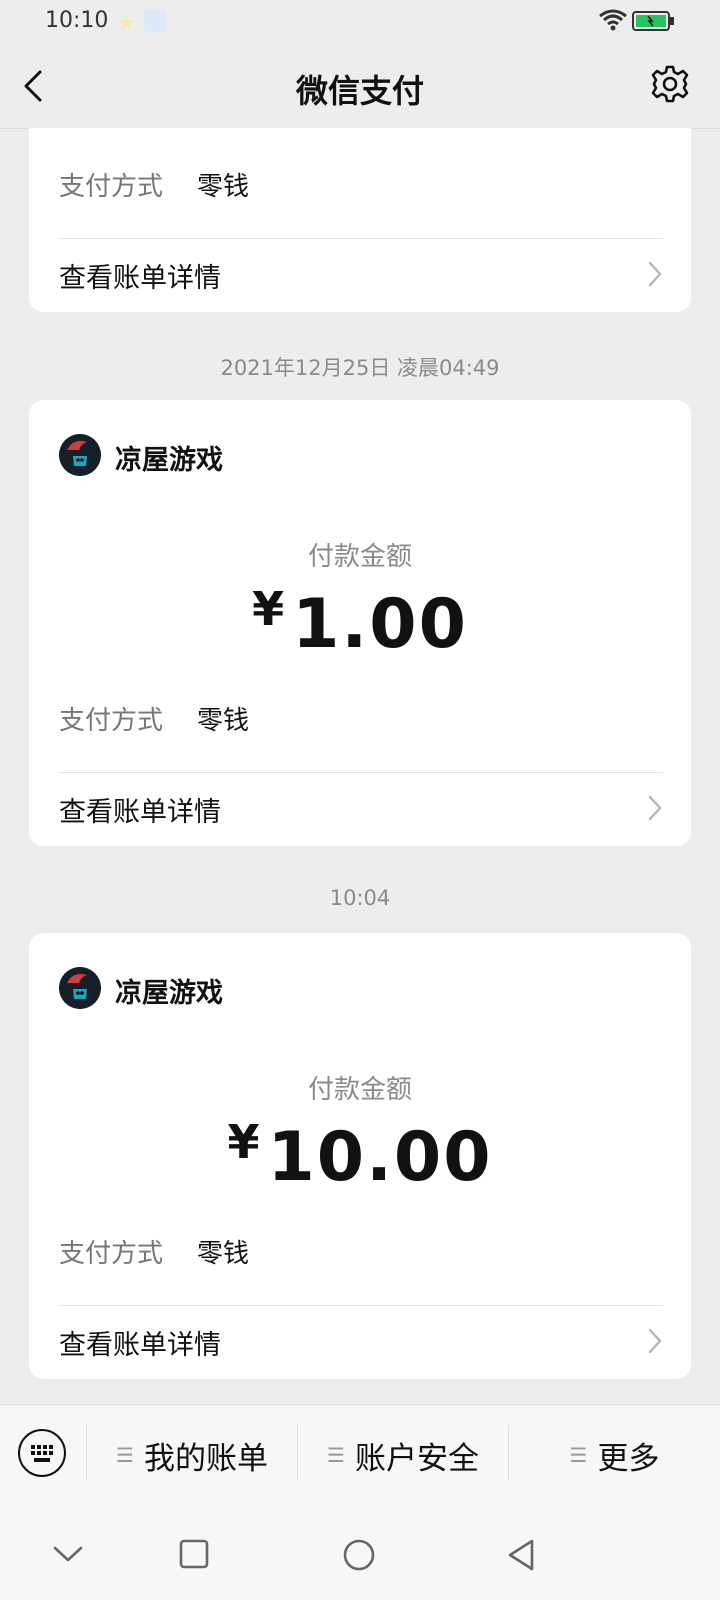 This screenshot has width=720, height=1600. What do you see at coordinates (155, 21) in the screenshot?
I see `notification-app-icon` at bounding box center [155, 21].